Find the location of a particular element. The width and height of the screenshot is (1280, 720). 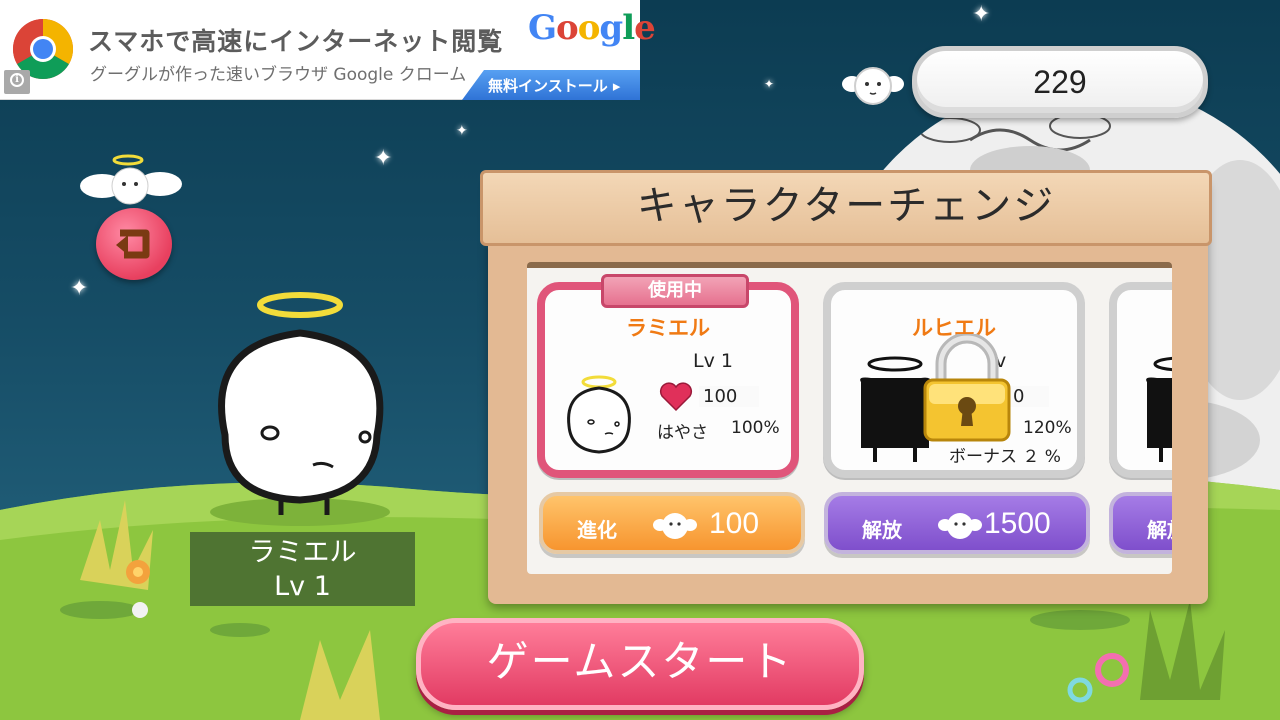

character-lamiel is located at coordinates (300, 405).